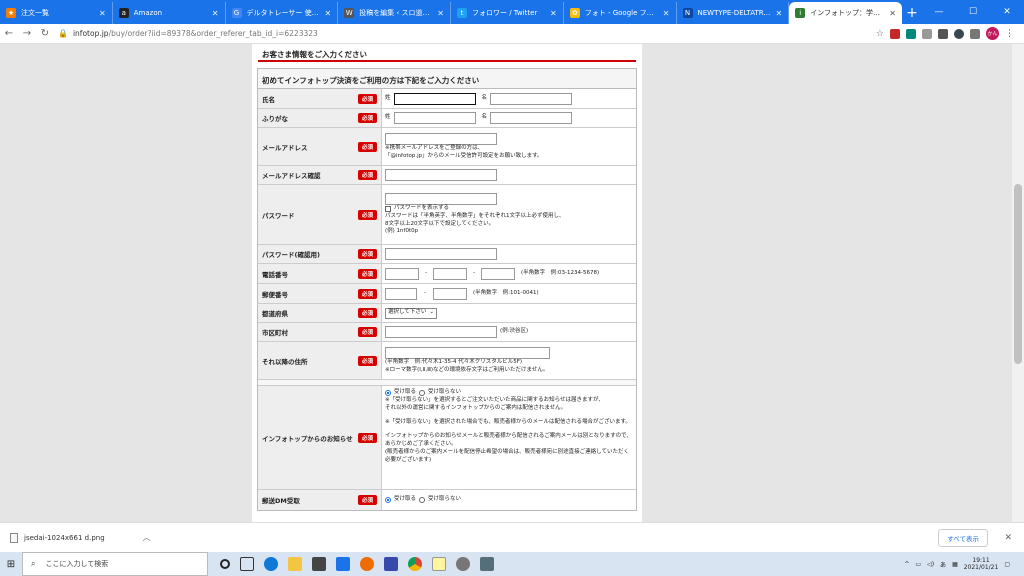  What do you see at coordinates (415, 564) in the screenshot?
I see `chrome-icon` at bounding box center [415, 564].